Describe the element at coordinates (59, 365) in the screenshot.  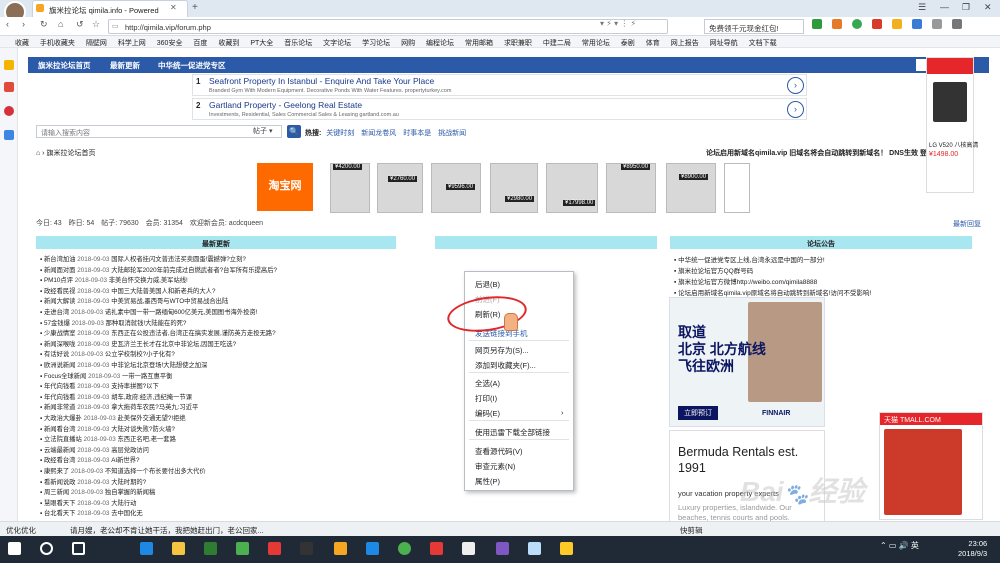
I see `news-category: 欧洲说新闻` at that location.